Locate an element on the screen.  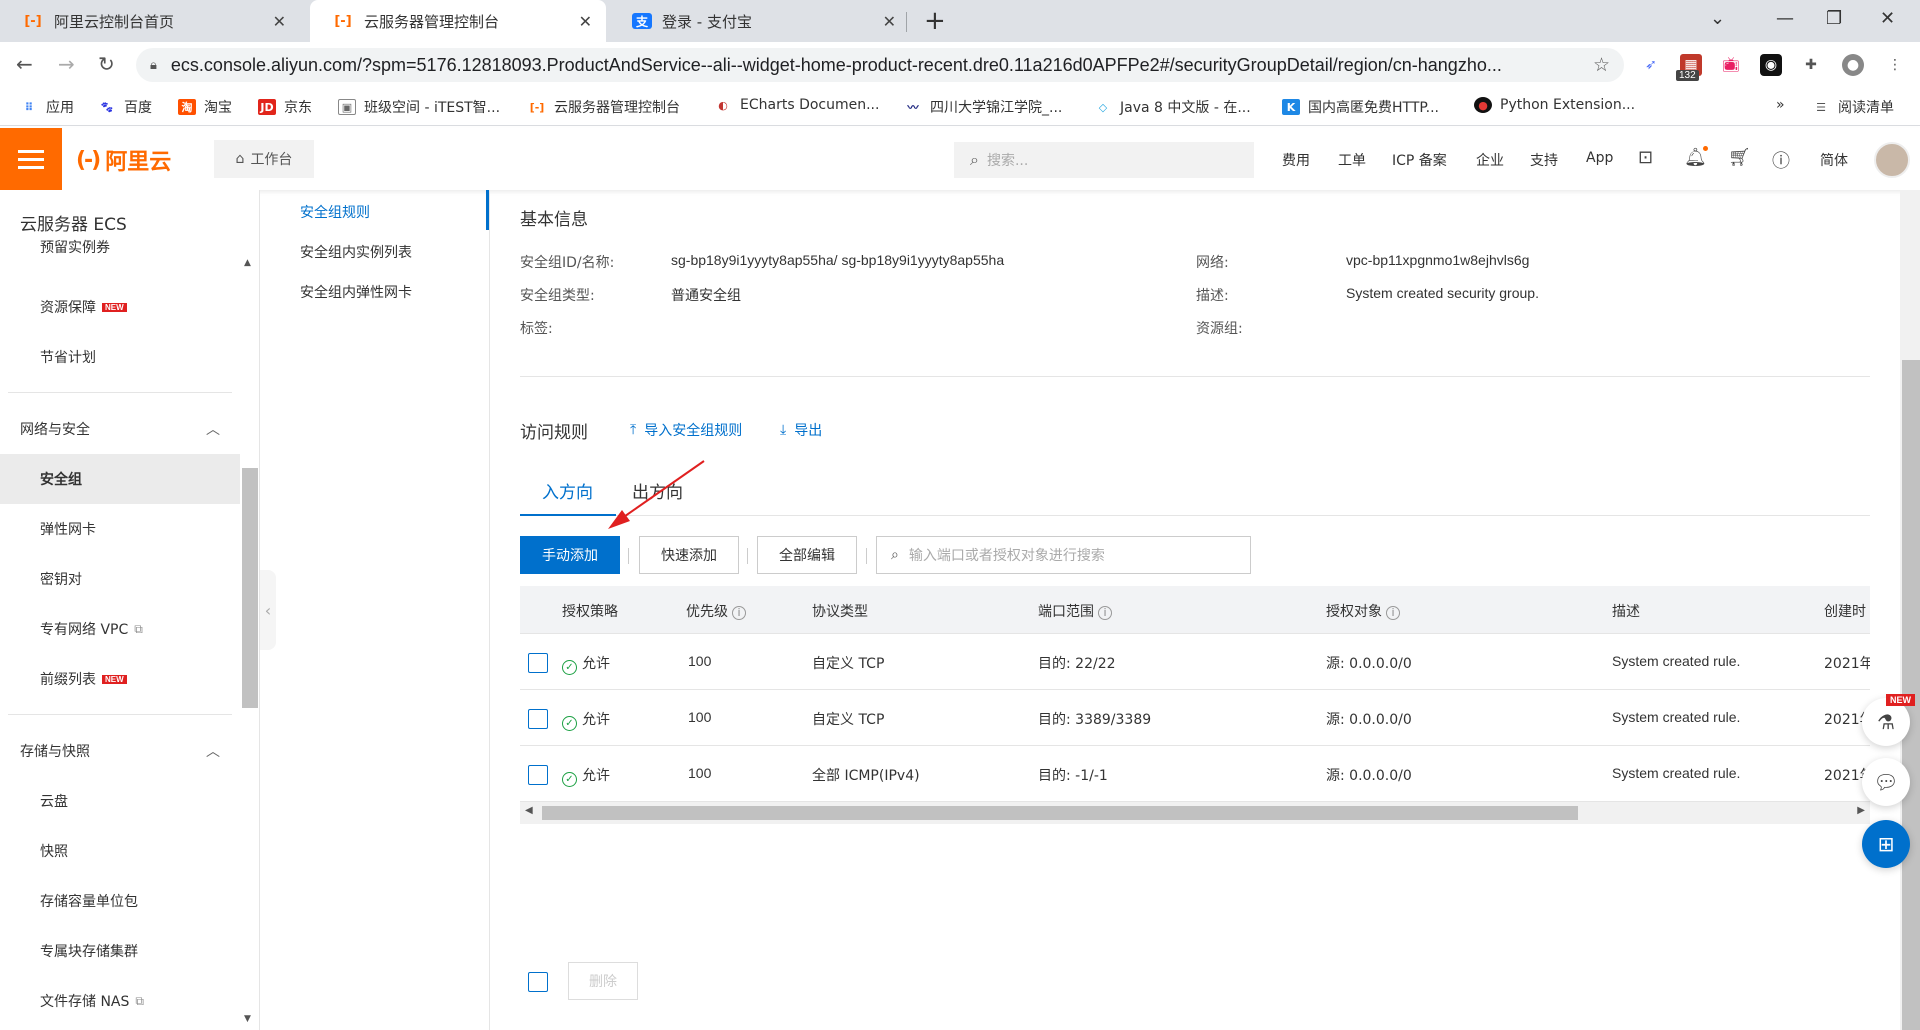
edit-all-button: 全部编辑 is located at coordinates (807, 555).